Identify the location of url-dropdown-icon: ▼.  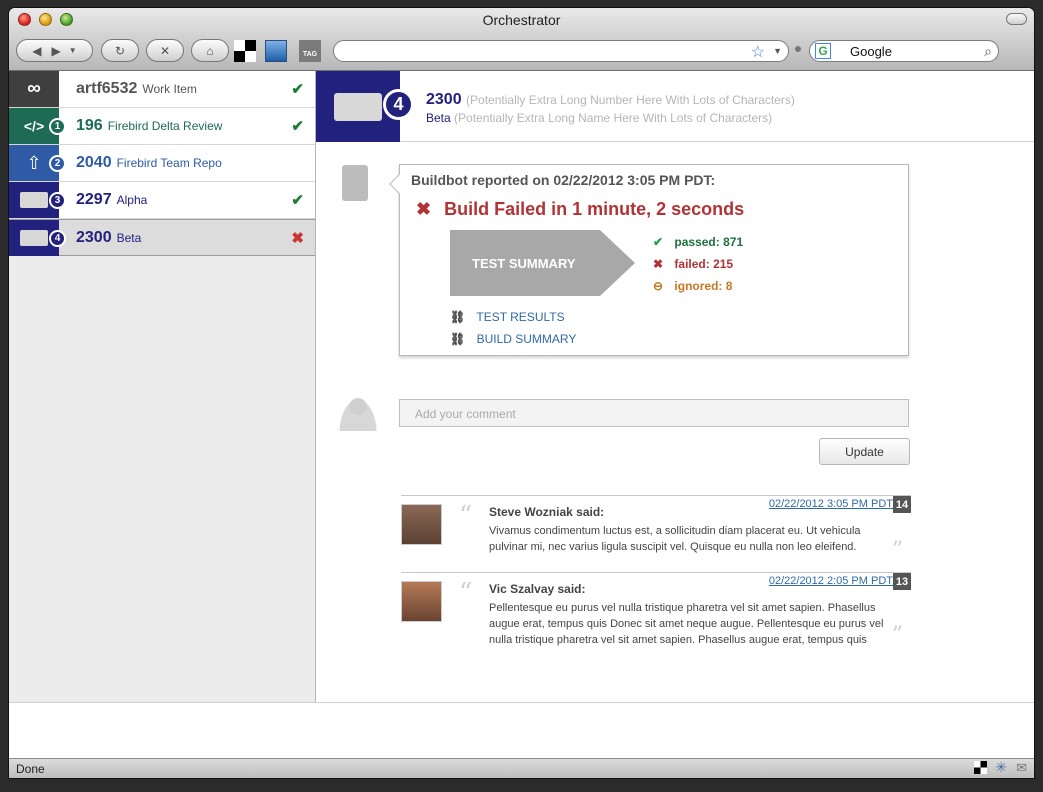
(777, 51).